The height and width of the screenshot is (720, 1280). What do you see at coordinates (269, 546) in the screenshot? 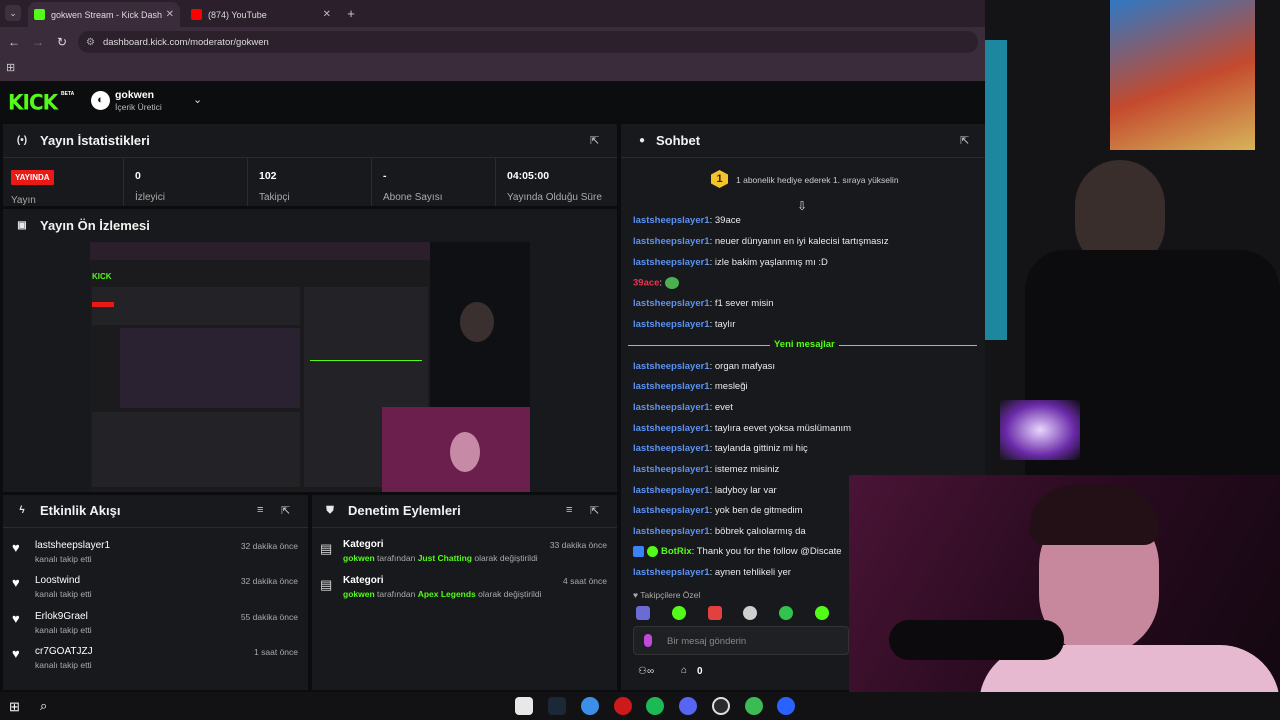
I see `event-time: 32 dakika önce` at bounding box center [269, 546].